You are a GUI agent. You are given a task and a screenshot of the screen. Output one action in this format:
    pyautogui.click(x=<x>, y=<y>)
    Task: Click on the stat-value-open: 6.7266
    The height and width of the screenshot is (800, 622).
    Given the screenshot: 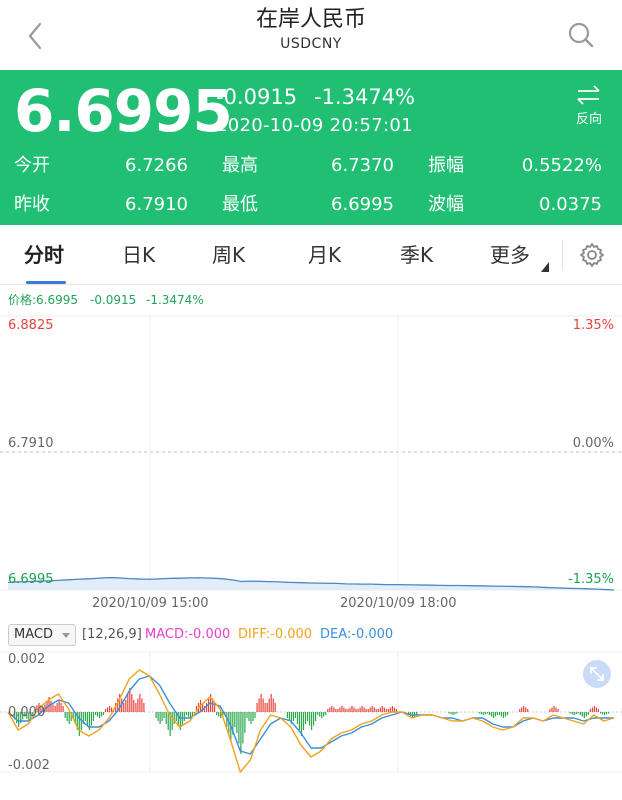 What is the action you would take?
    pyautogui.click(x=156, y=165)
    